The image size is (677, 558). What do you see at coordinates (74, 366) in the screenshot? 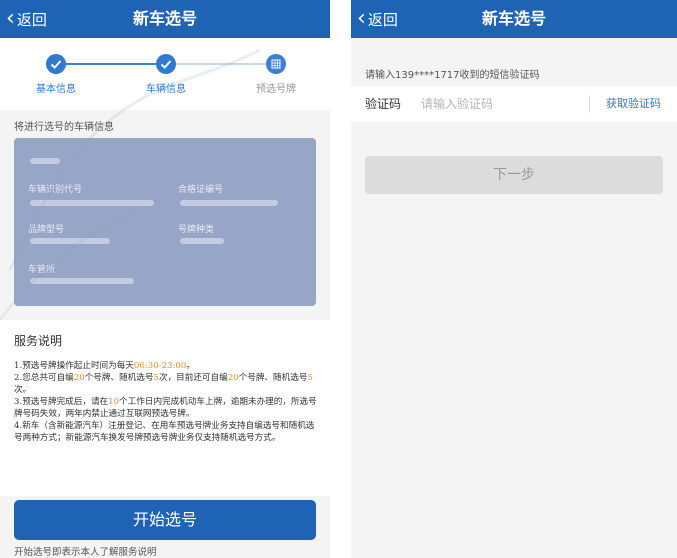
I see `rule-text: 1.预选号牌操作起止时间为每天` at bounding box center [74, 366].